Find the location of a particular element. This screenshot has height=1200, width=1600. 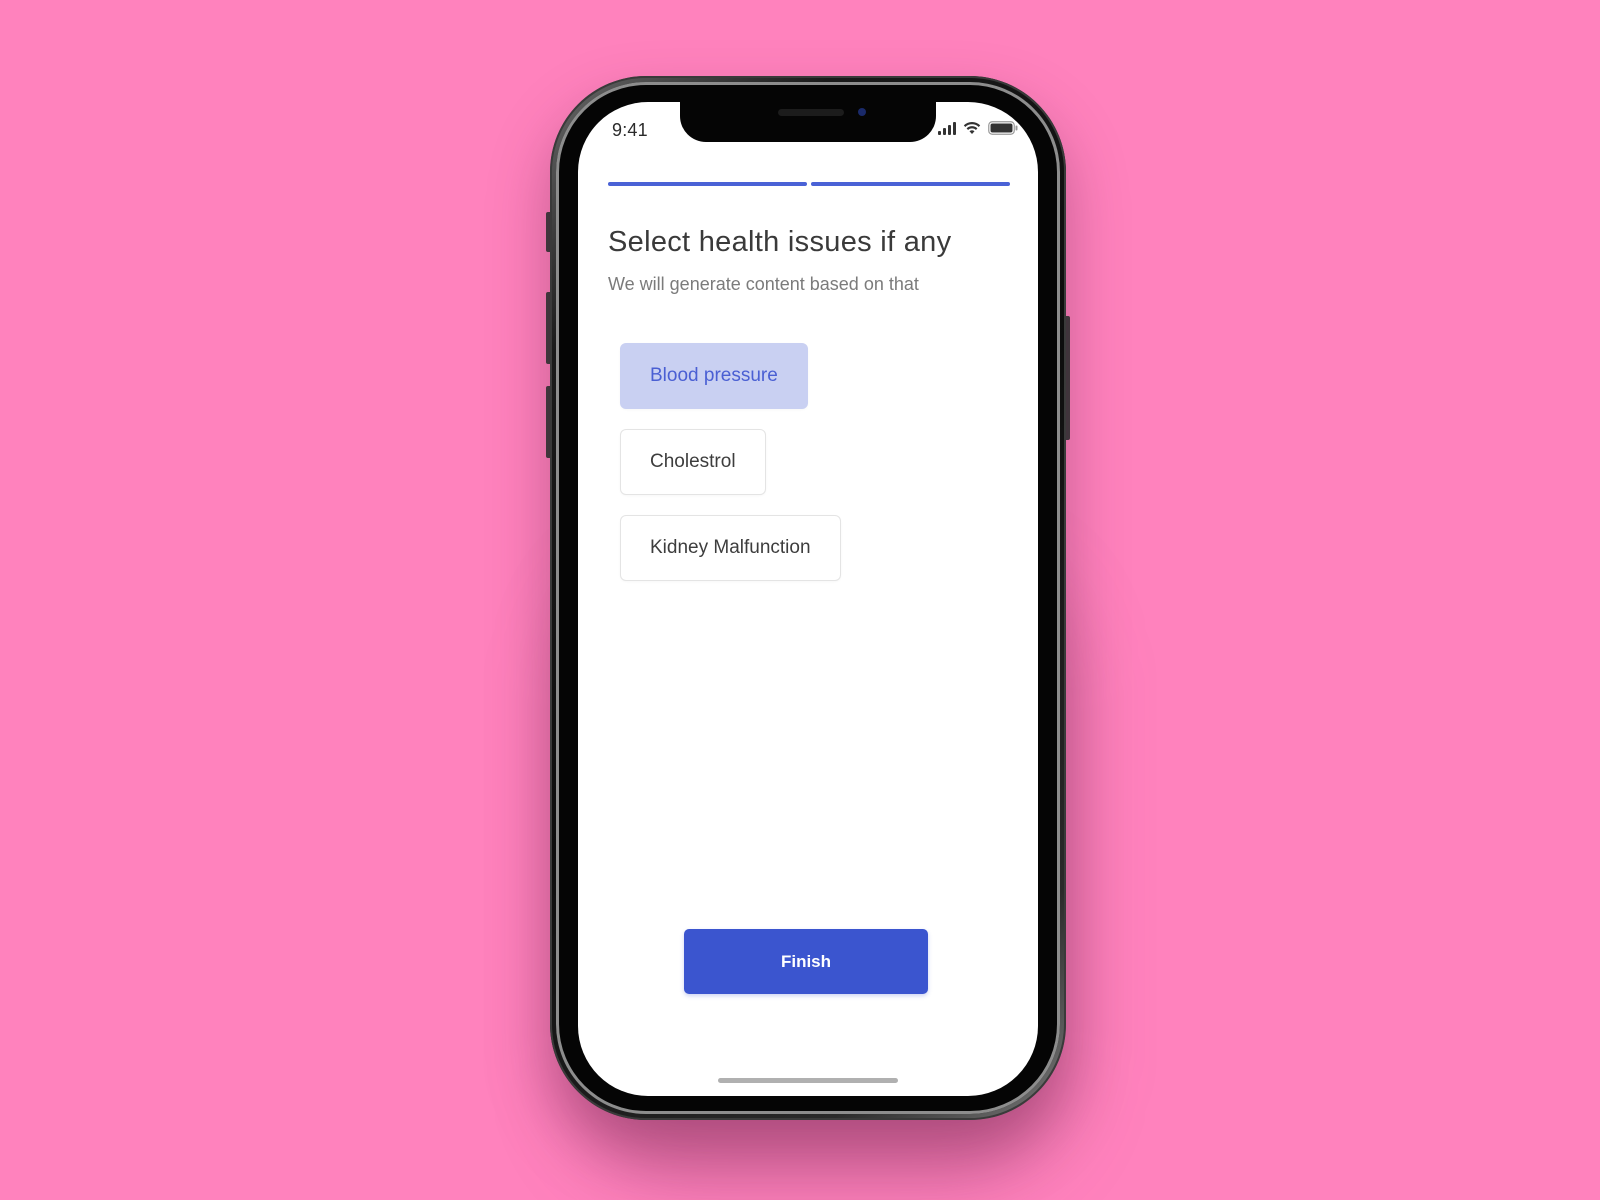

option-kidney-malfunction: Kidney Malfunction is located at coordinates (730, 548).